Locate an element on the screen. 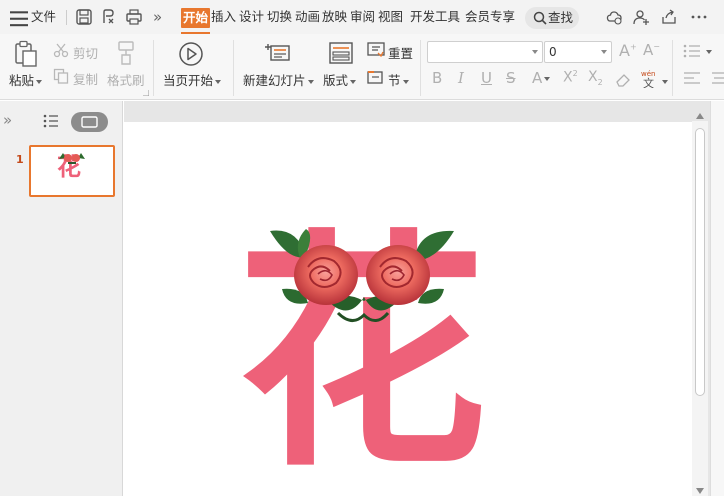  tab-member: 会员专享 is located at coordinates (490, 17).